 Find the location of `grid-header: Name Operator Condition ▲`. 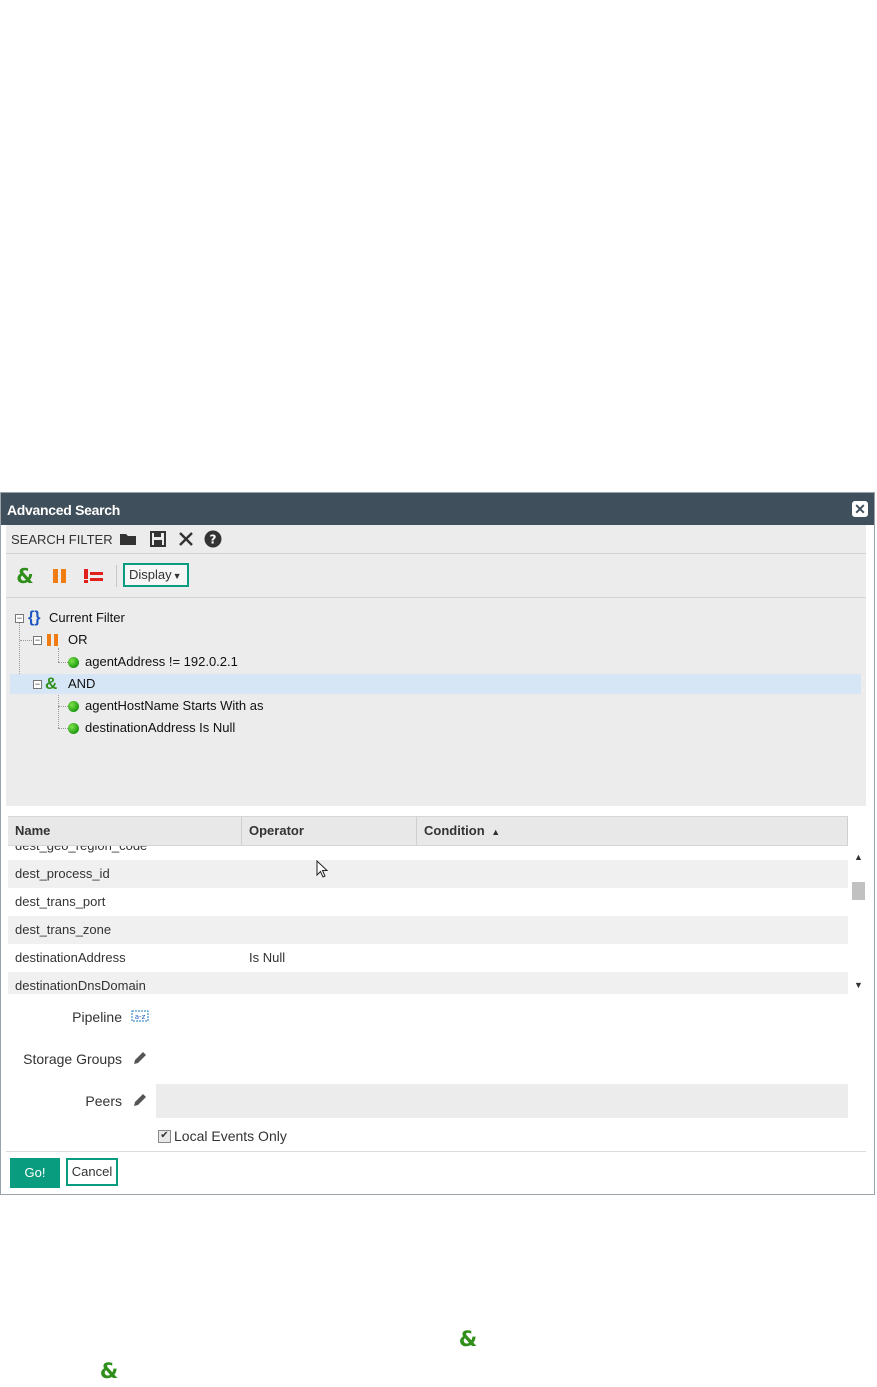

grid-header: Name Operator Condition ▲ is located at coordinates (428, 831).